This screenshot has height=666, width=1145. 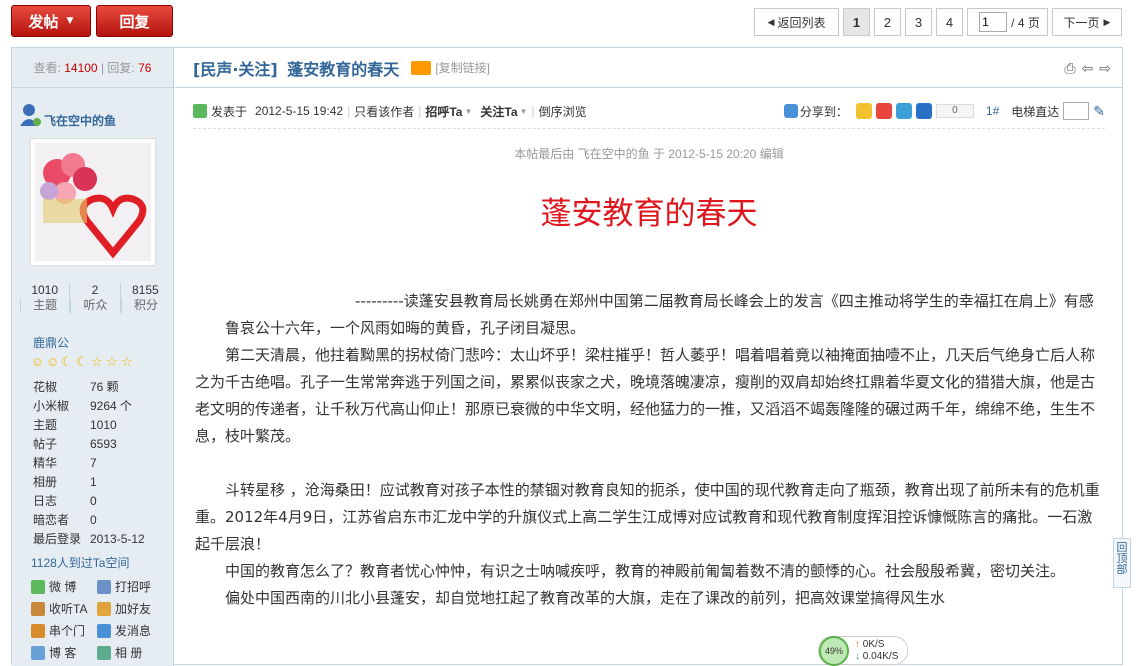 I want to click on copy-link-button: [复制链接], so click(x=462, y=67).